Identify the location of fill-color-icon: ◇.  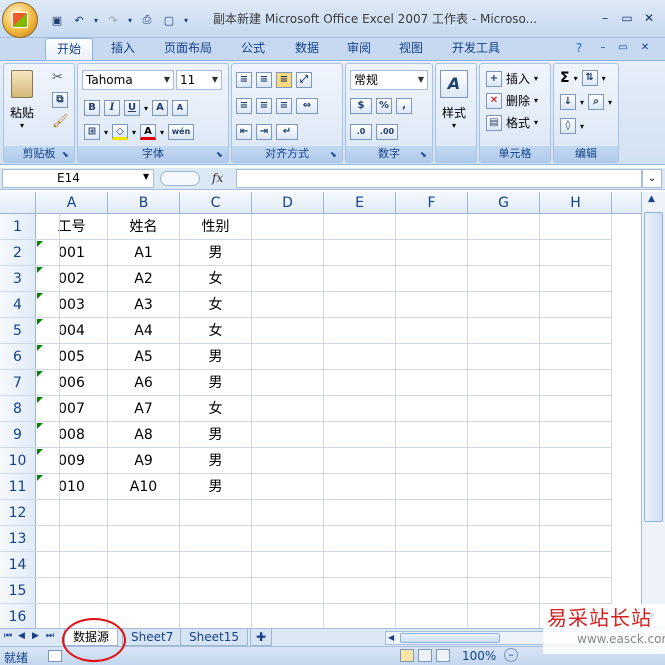
(120, 132).